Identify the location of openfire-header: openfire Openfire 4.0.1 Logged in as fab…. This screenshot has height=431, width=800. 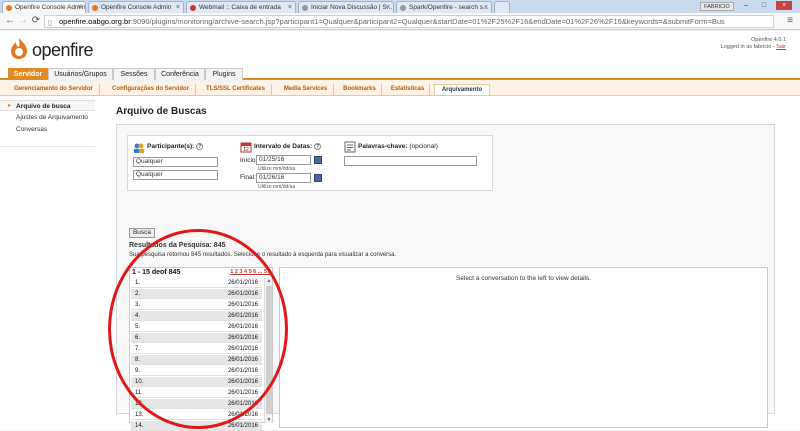
(400, 49).